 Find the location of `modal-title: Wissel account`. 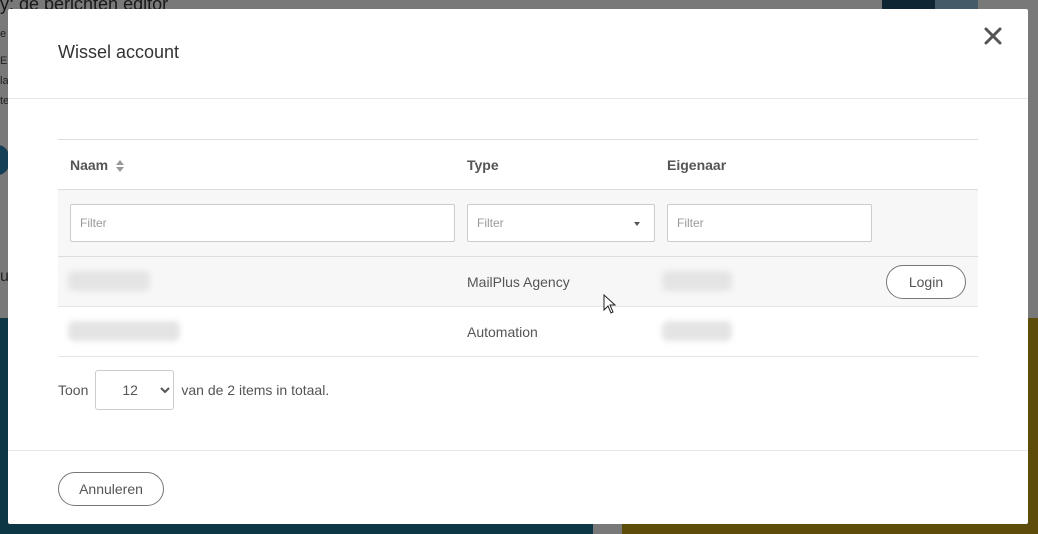

modal-title: Wissel account is located at coordinates (119, 52).